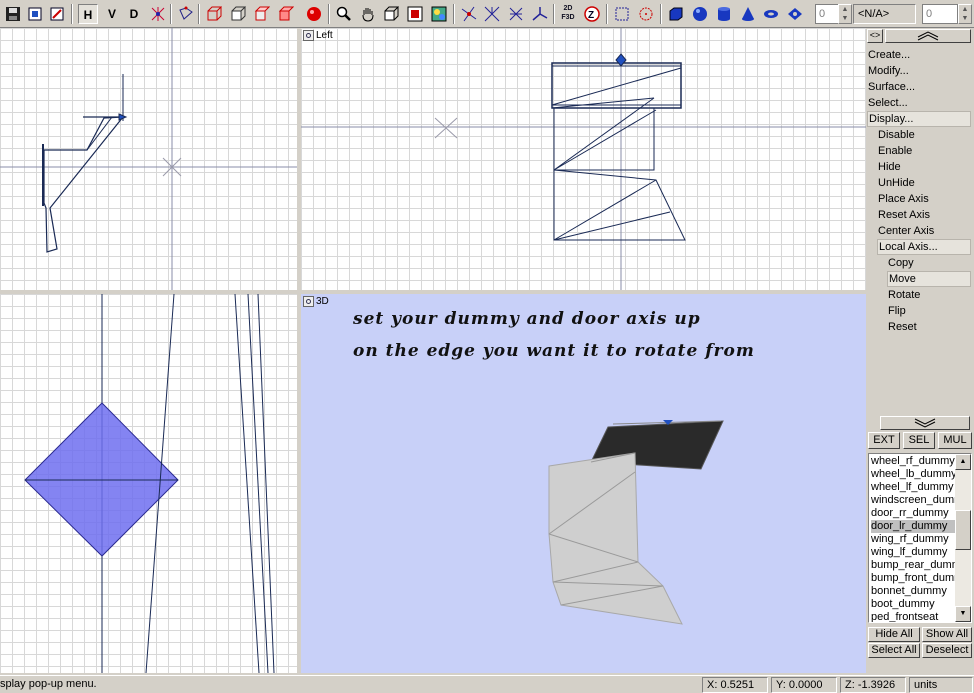 This screenshot has height=693, width=974. I want to click on deselect-button: Deselect, so click(947, 650).